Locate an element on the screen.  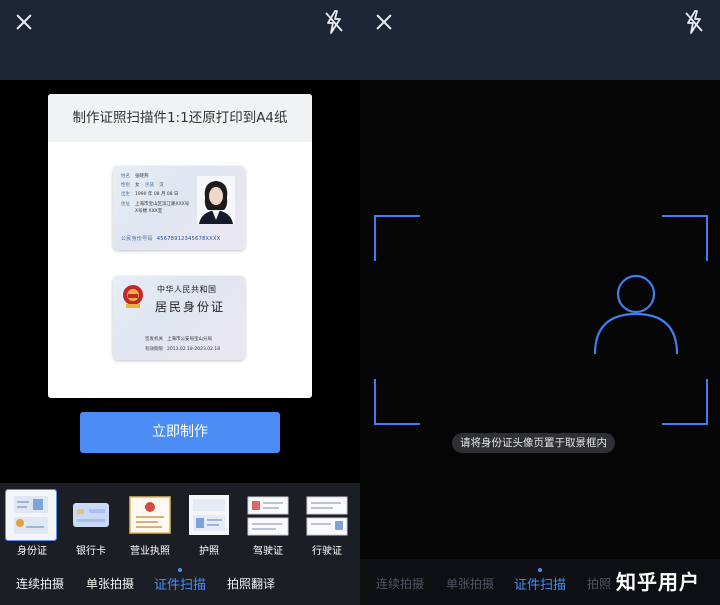
field-value: X号楼 XXX室 is located at coordinates (149, 211).